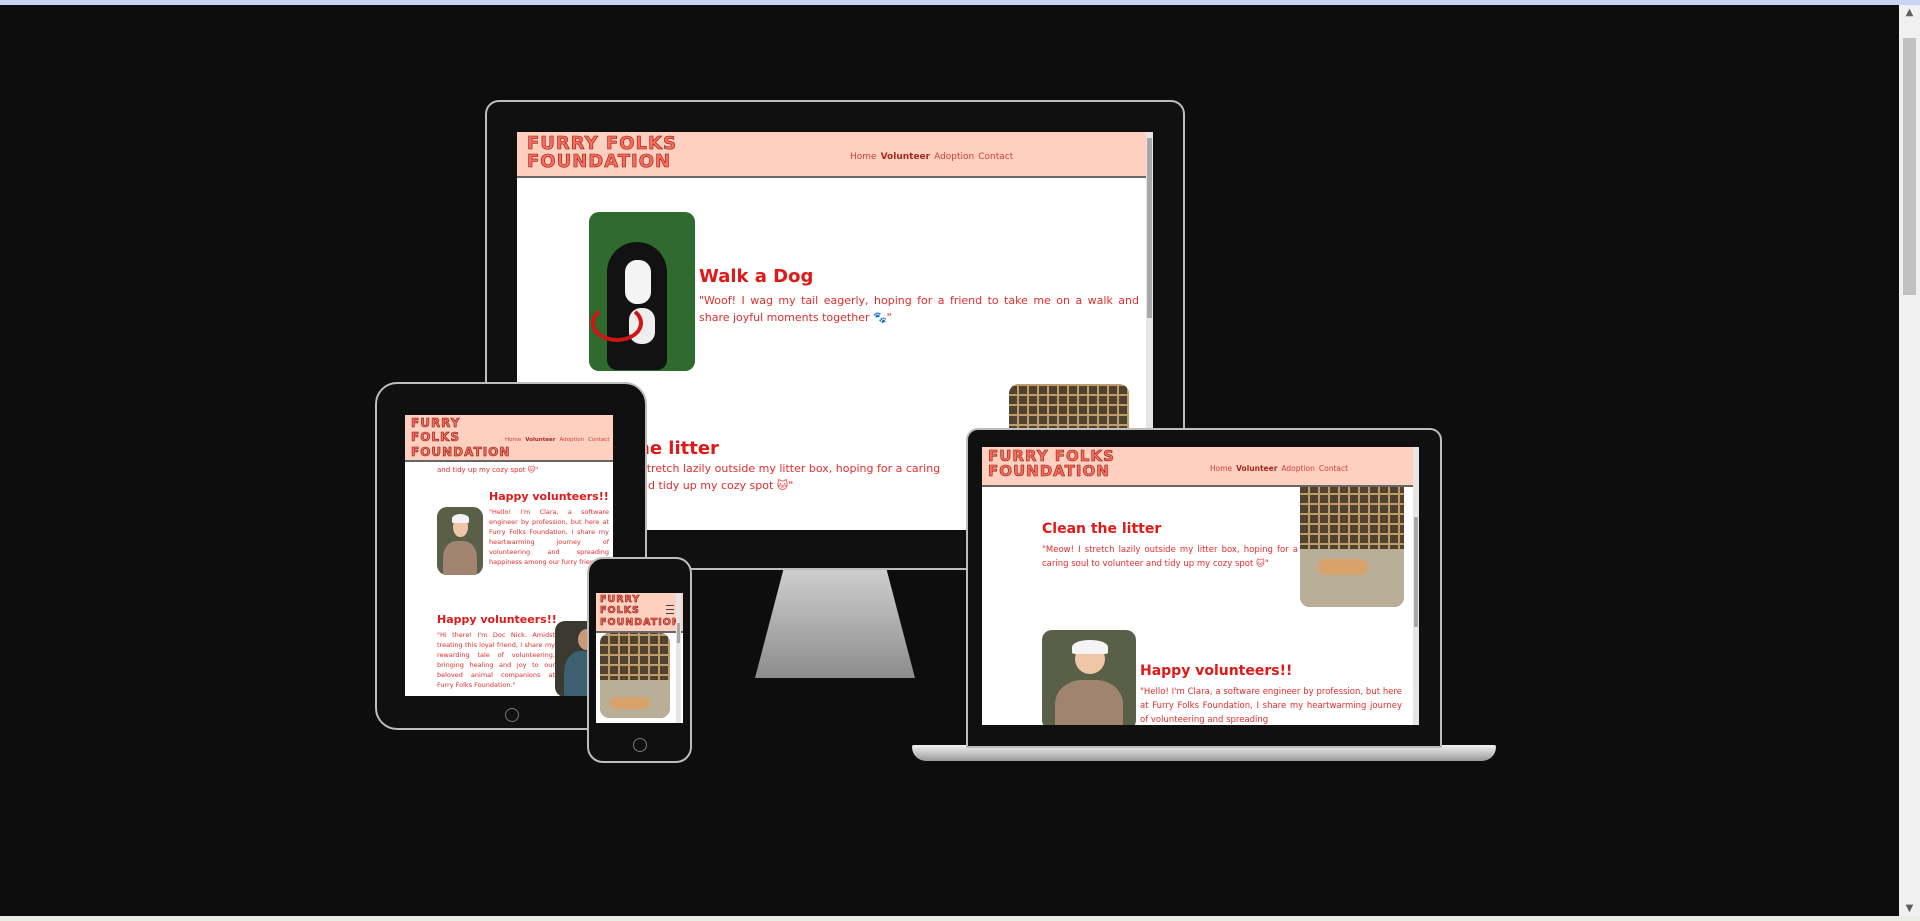  What do you see at coordinates (639, 613) in the screenshot?
I see `phone-navbar: FURRY FOLKS FOUNDATION` at bounding box center [639, 613].